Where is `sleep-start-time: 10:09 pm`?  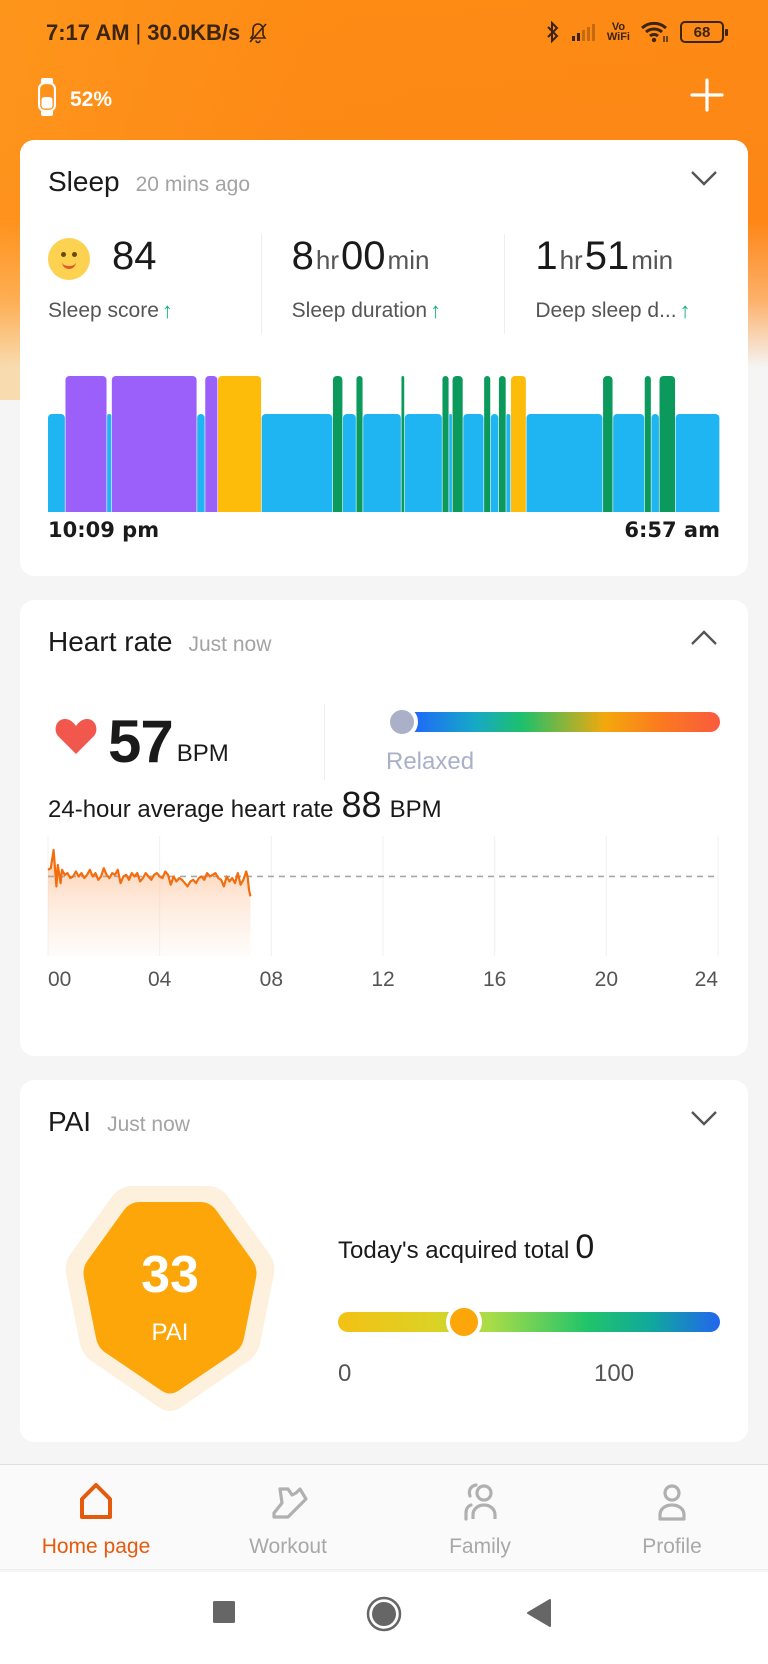 sleep-start-time: 10:09 pm is located at coordinates (104, 530).